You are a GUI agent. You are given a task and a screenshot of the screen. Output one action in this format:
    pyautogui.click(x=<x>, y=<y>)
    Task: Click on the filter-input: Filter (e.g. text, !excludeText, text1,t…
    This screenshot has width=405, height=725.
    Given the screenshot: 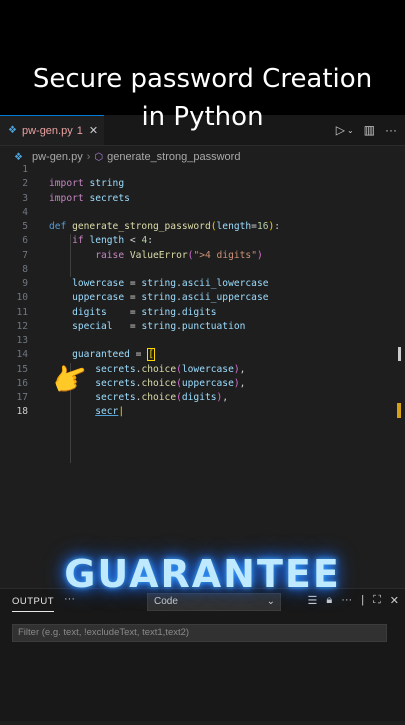 What is the action you would take?
    pyautogui.click(x=199, y=633)
    